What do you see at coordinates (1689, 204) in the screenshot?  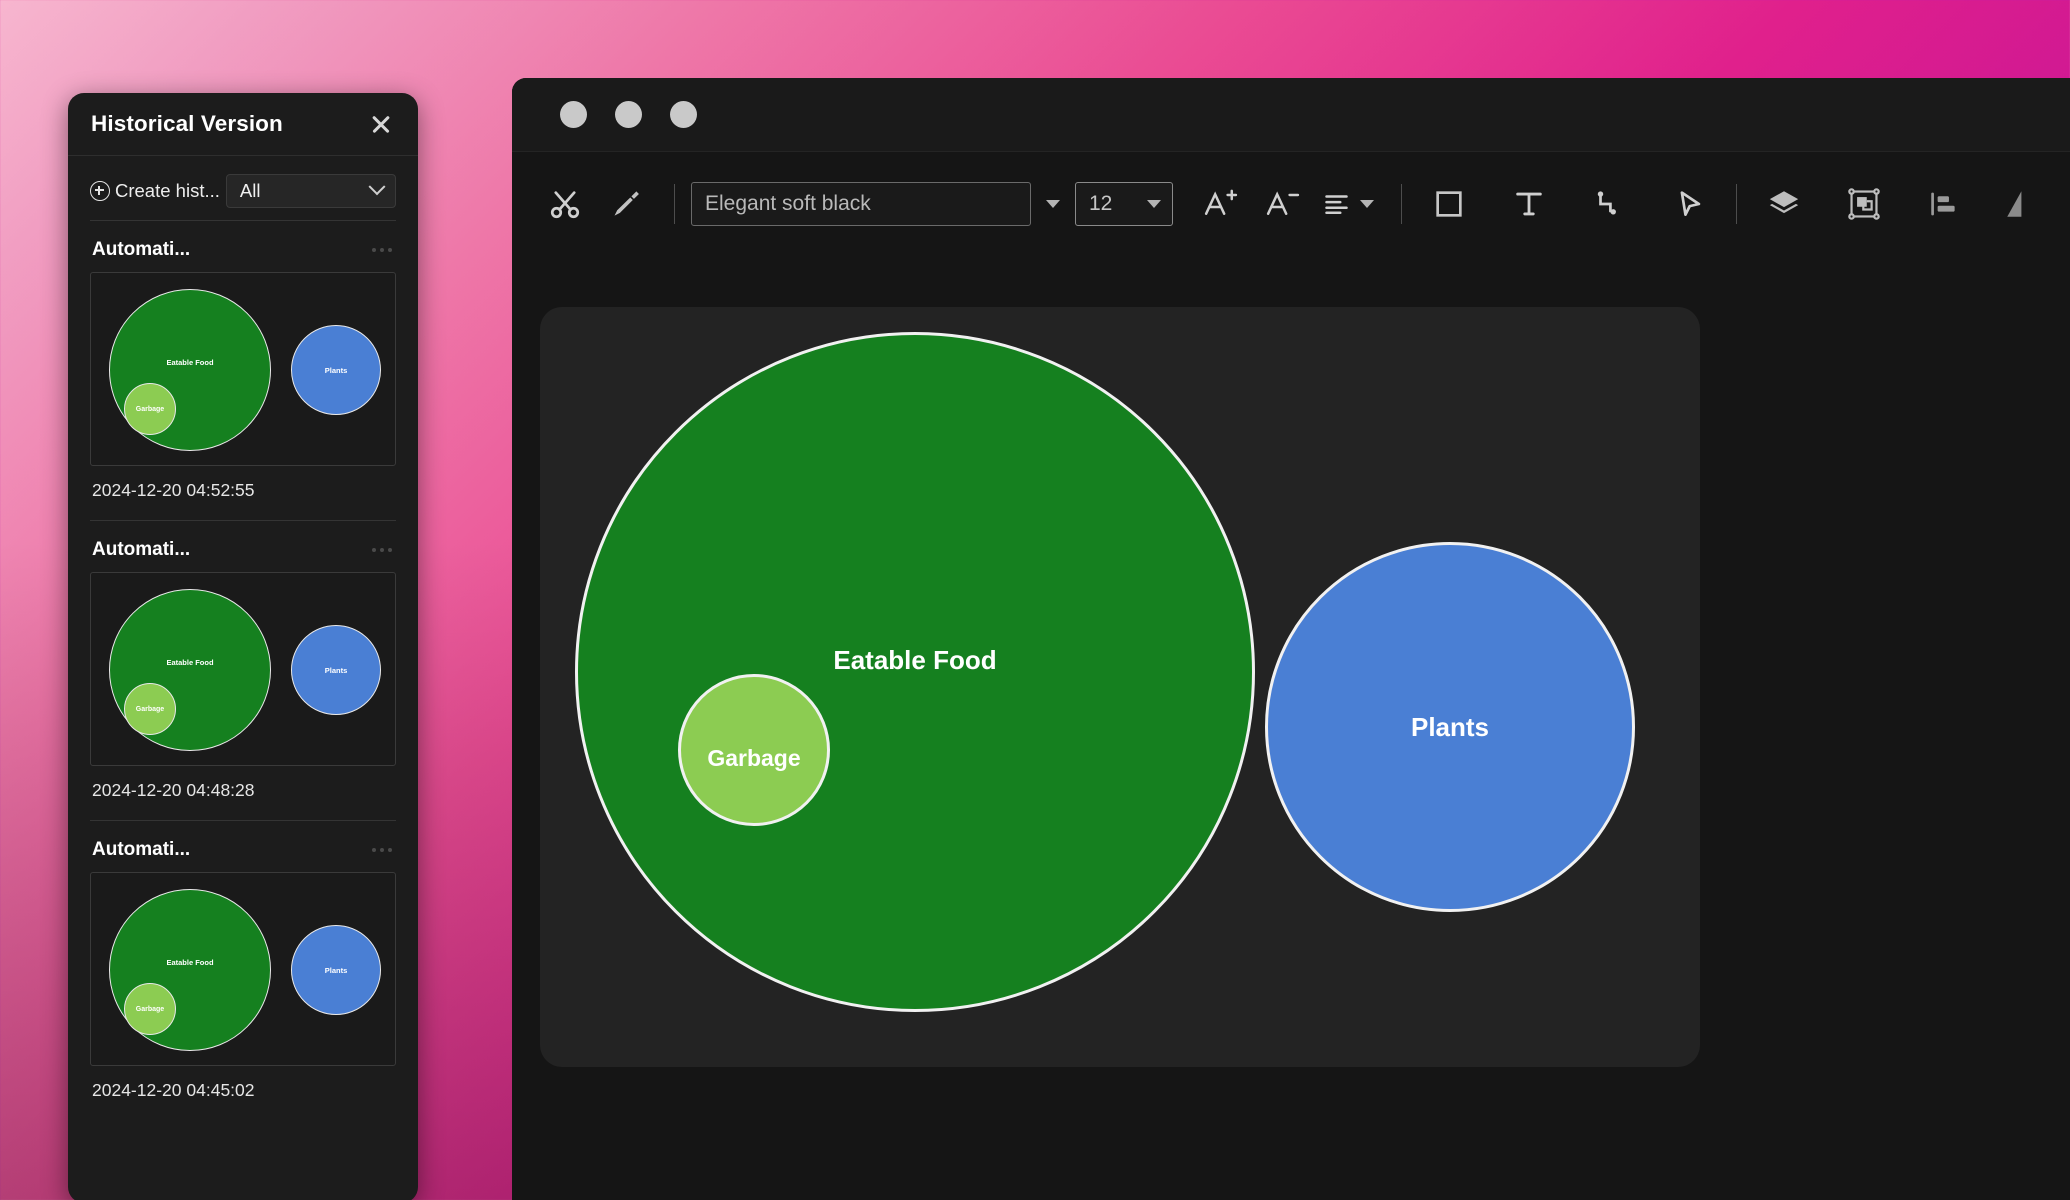 I see `cursor-icon` at bounding box center [1689, 204].